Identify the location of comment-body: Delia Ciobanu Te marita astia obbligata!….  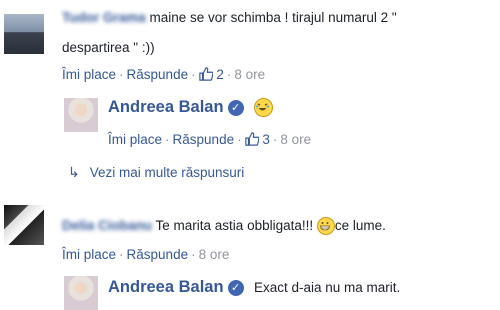
(224, 226).